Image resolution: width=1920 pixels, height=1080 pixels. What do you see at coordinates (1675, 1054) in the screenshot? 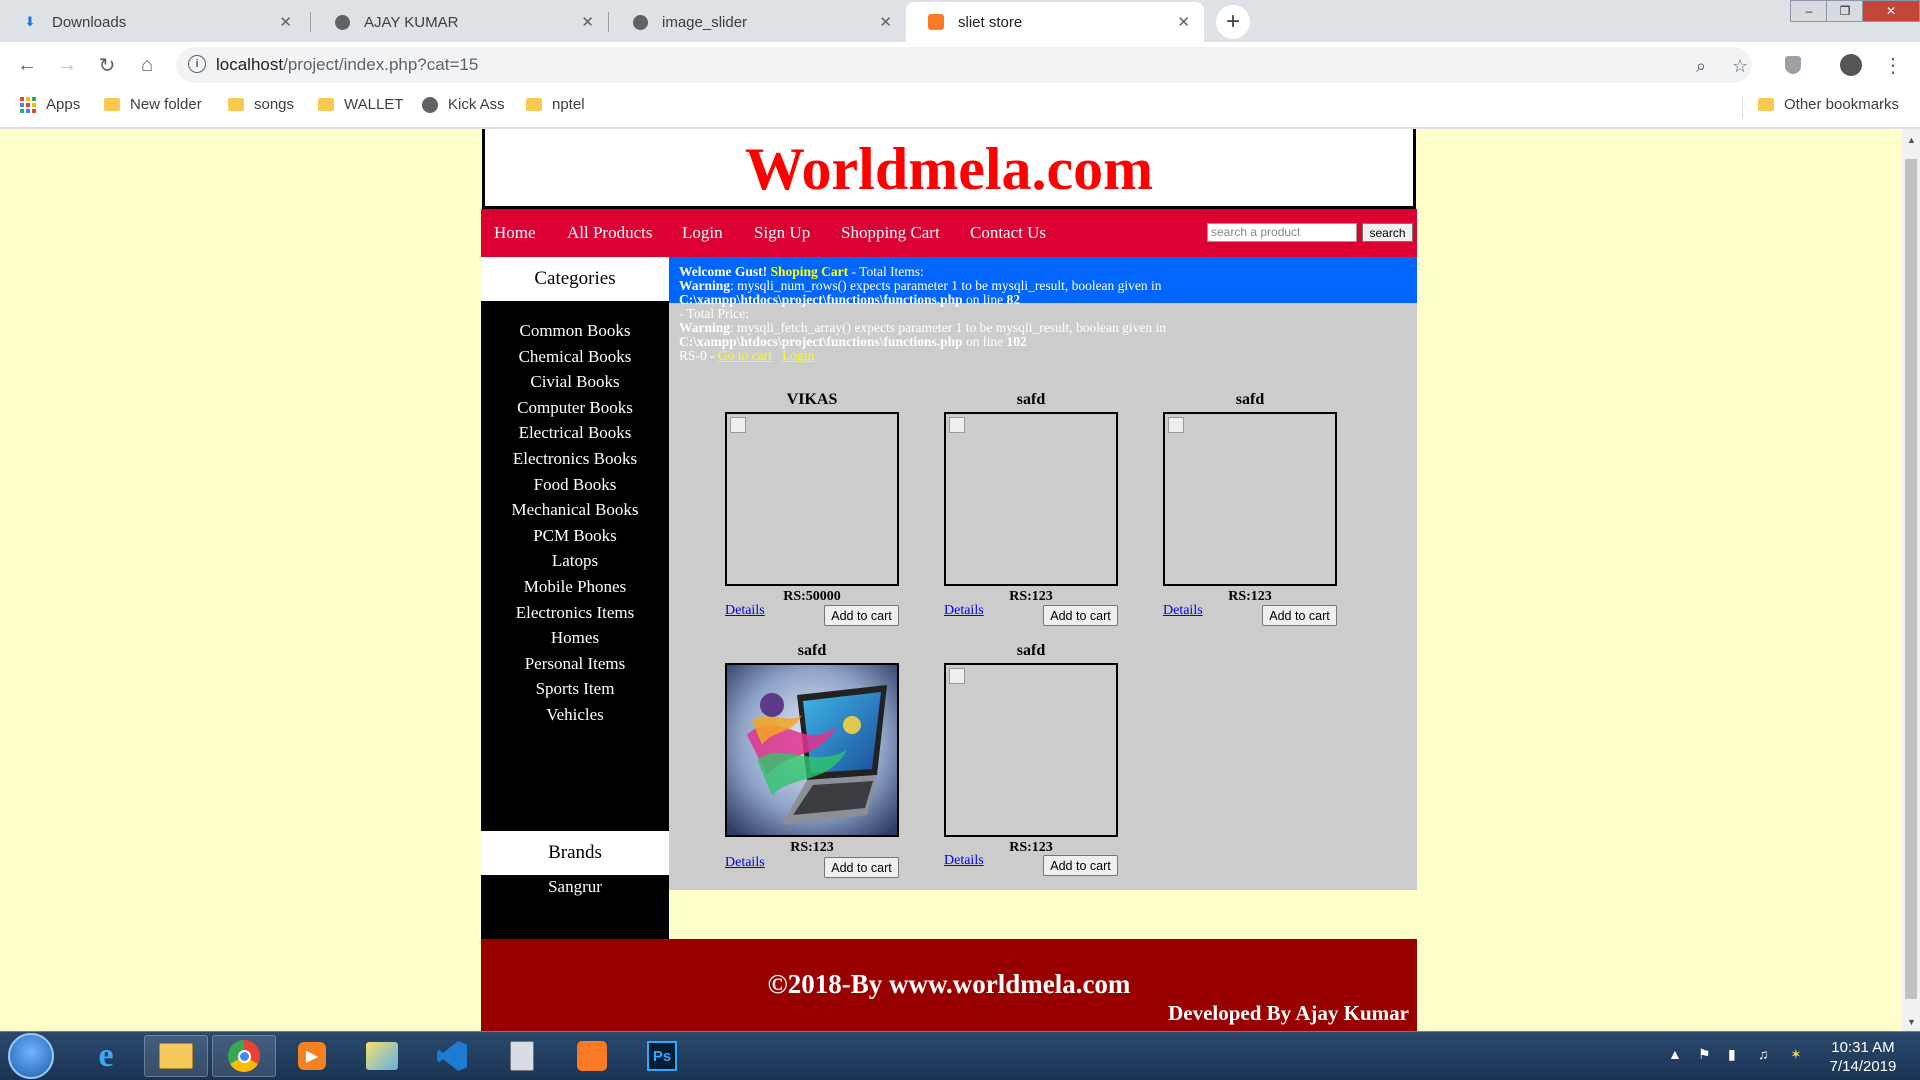
I see `show-hidden-icons-icon: ▲` at bounding box center [1675, 1054].